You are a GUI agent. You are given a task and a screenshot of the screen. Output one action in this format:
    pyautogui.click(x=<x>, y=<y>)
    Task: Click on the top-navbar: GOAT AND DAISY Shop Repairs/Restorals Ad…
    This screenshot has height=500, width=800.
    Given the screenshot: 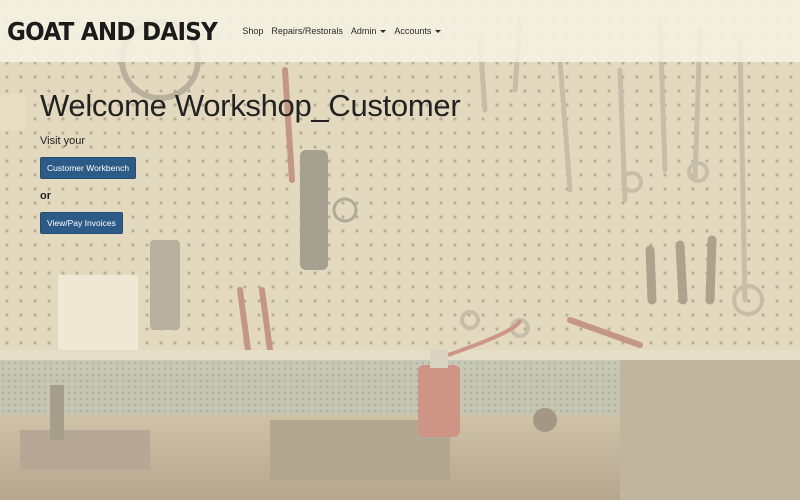 What is the action you would take?
    pyautogui.click(x=400, y=31)
    